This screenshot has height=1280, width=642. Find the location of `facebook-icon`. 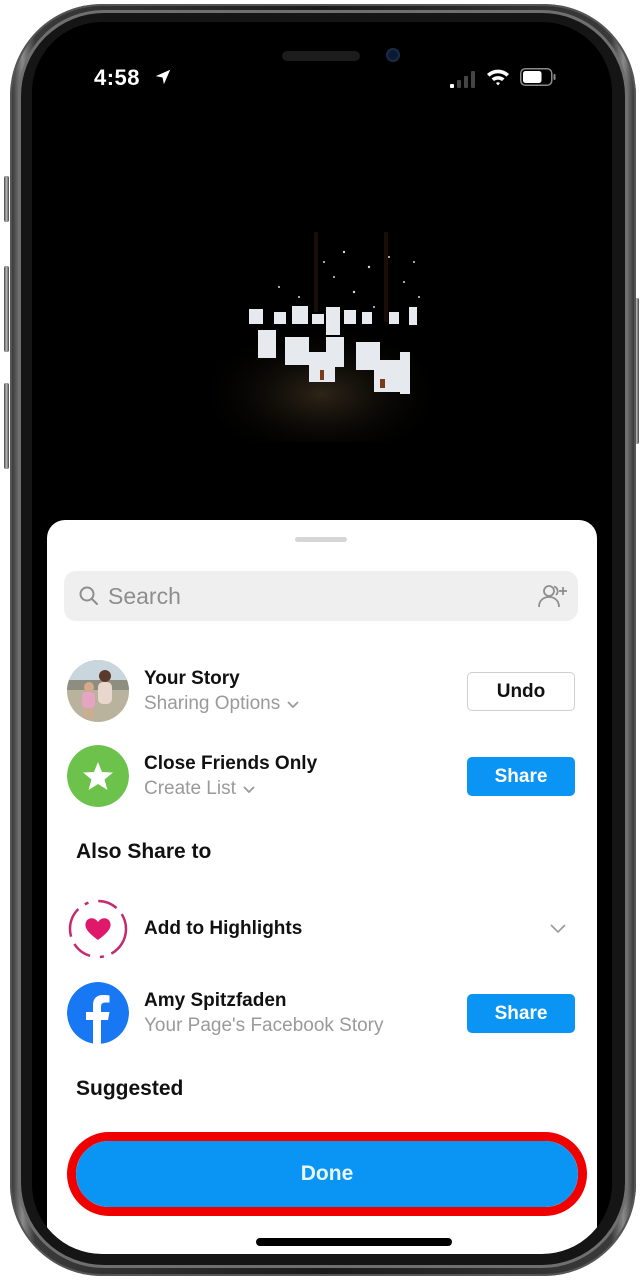

facebook-icon is located at coordinates (98, 1013).